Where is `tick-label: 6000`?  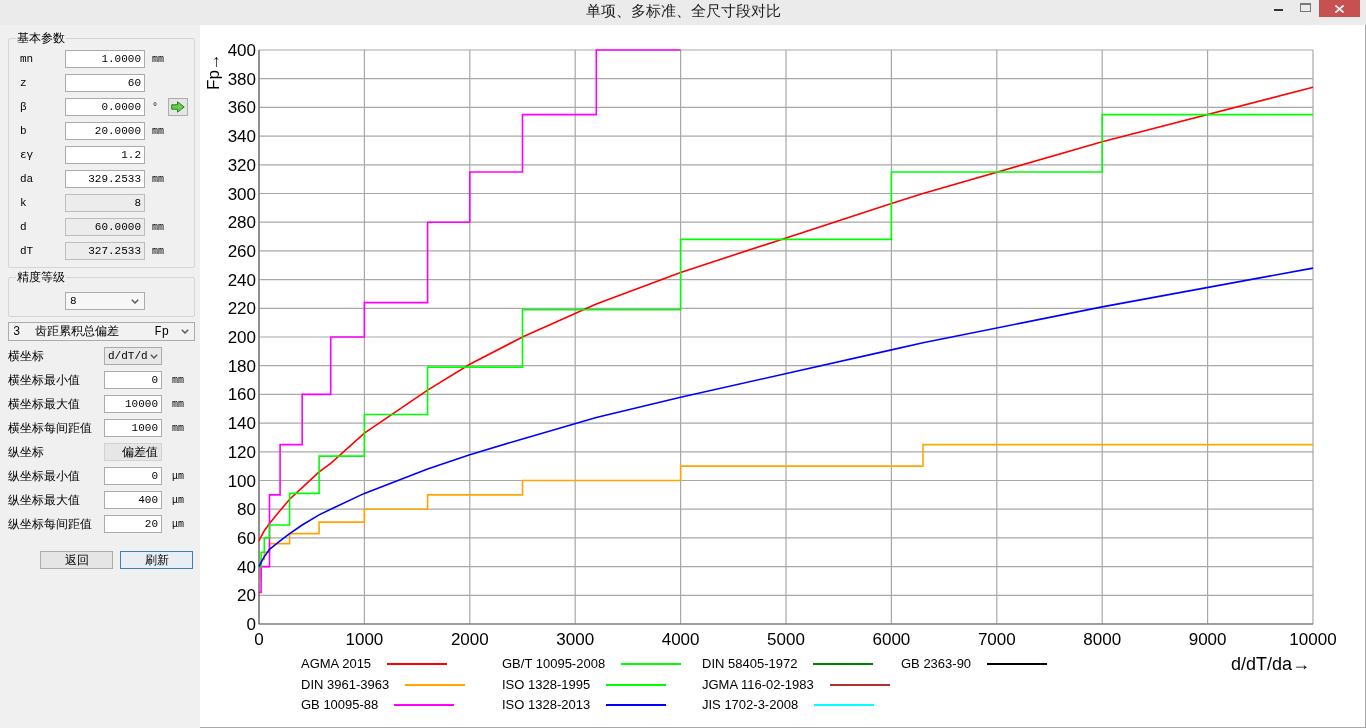
tick-label: 6000 is located at coordinates (891, 639).